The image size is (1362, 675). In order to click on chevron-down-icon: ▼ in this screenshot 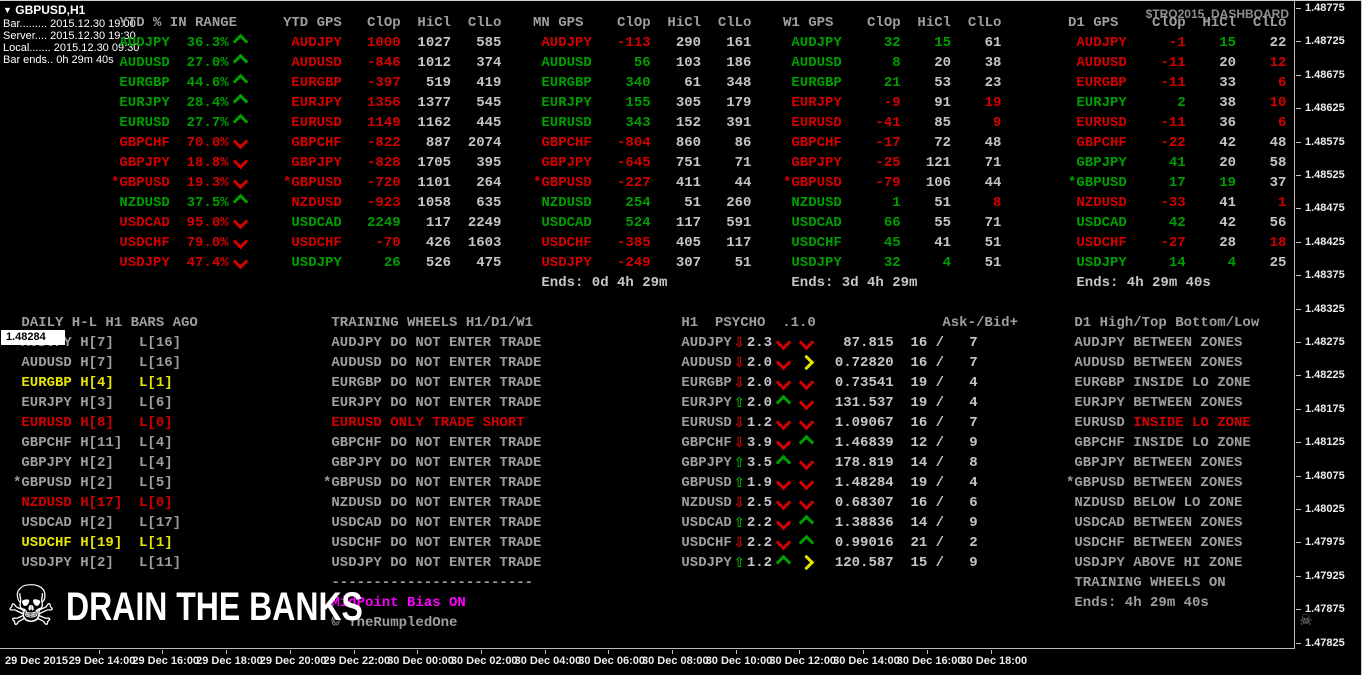, I will do `click(7, 10)`.